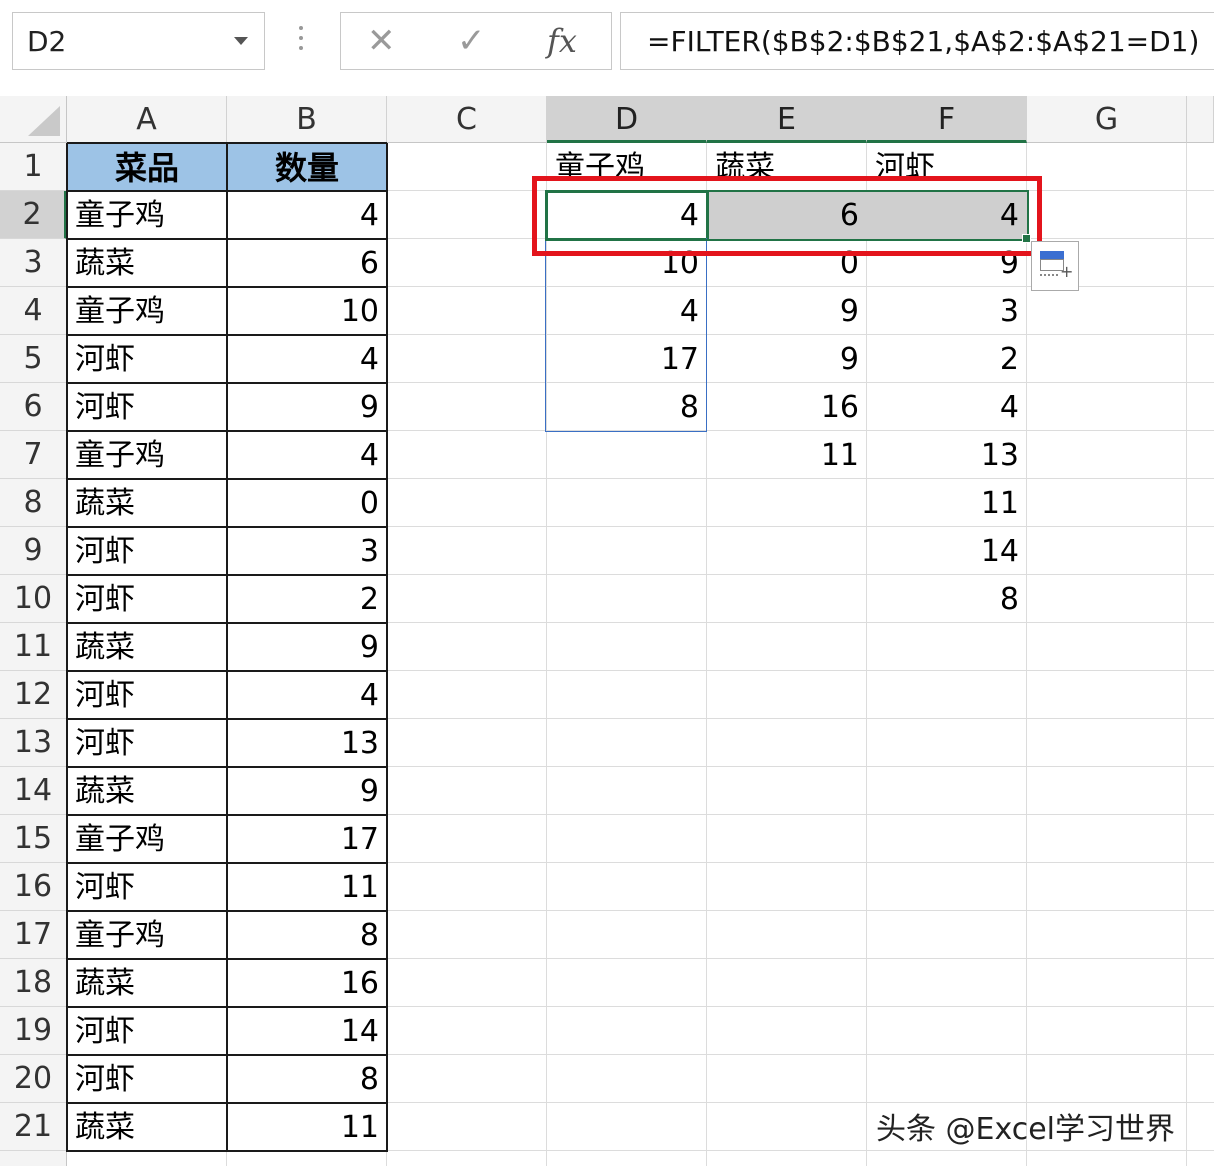 The width and height of the screenshot is (1214, 1166). Describe the element at coordinates (307, 119) in the screenshot. I see `column-header-b: B` at that location.